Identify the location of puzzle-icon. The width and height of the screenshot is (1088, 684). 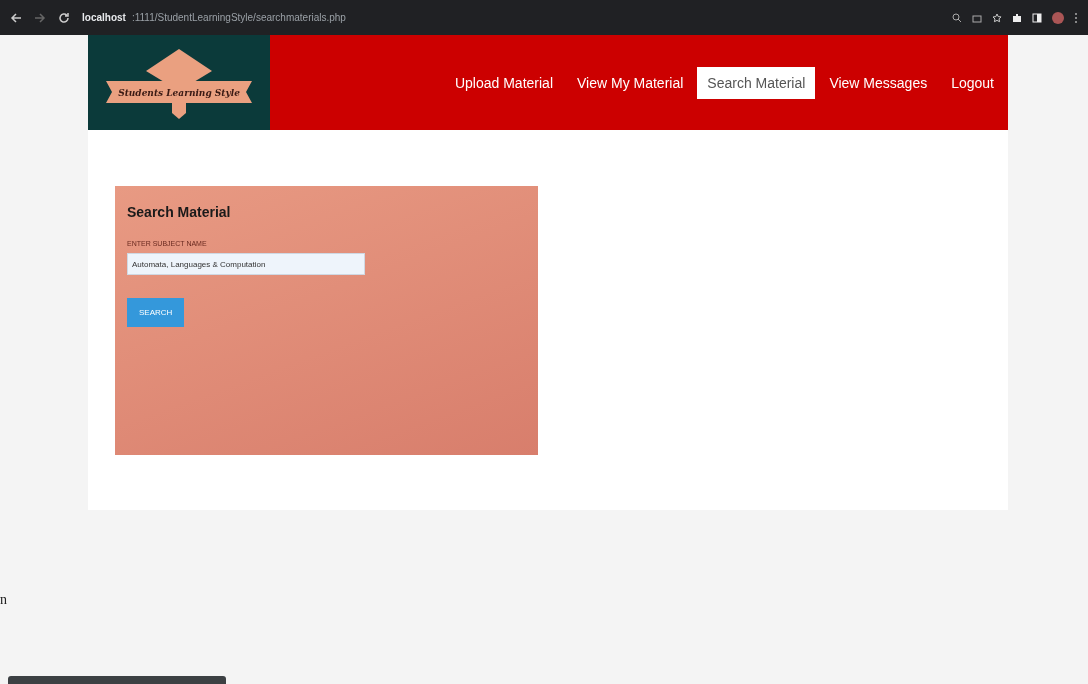
(1017, 17).